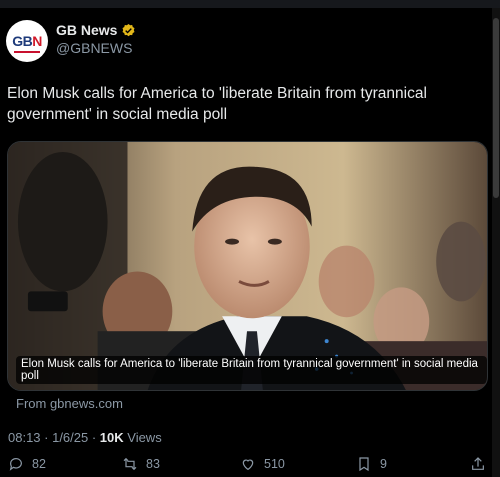 The width and height of the screenshot is (500, 477). I want to click on reply-count: 82, so click(39, 464).